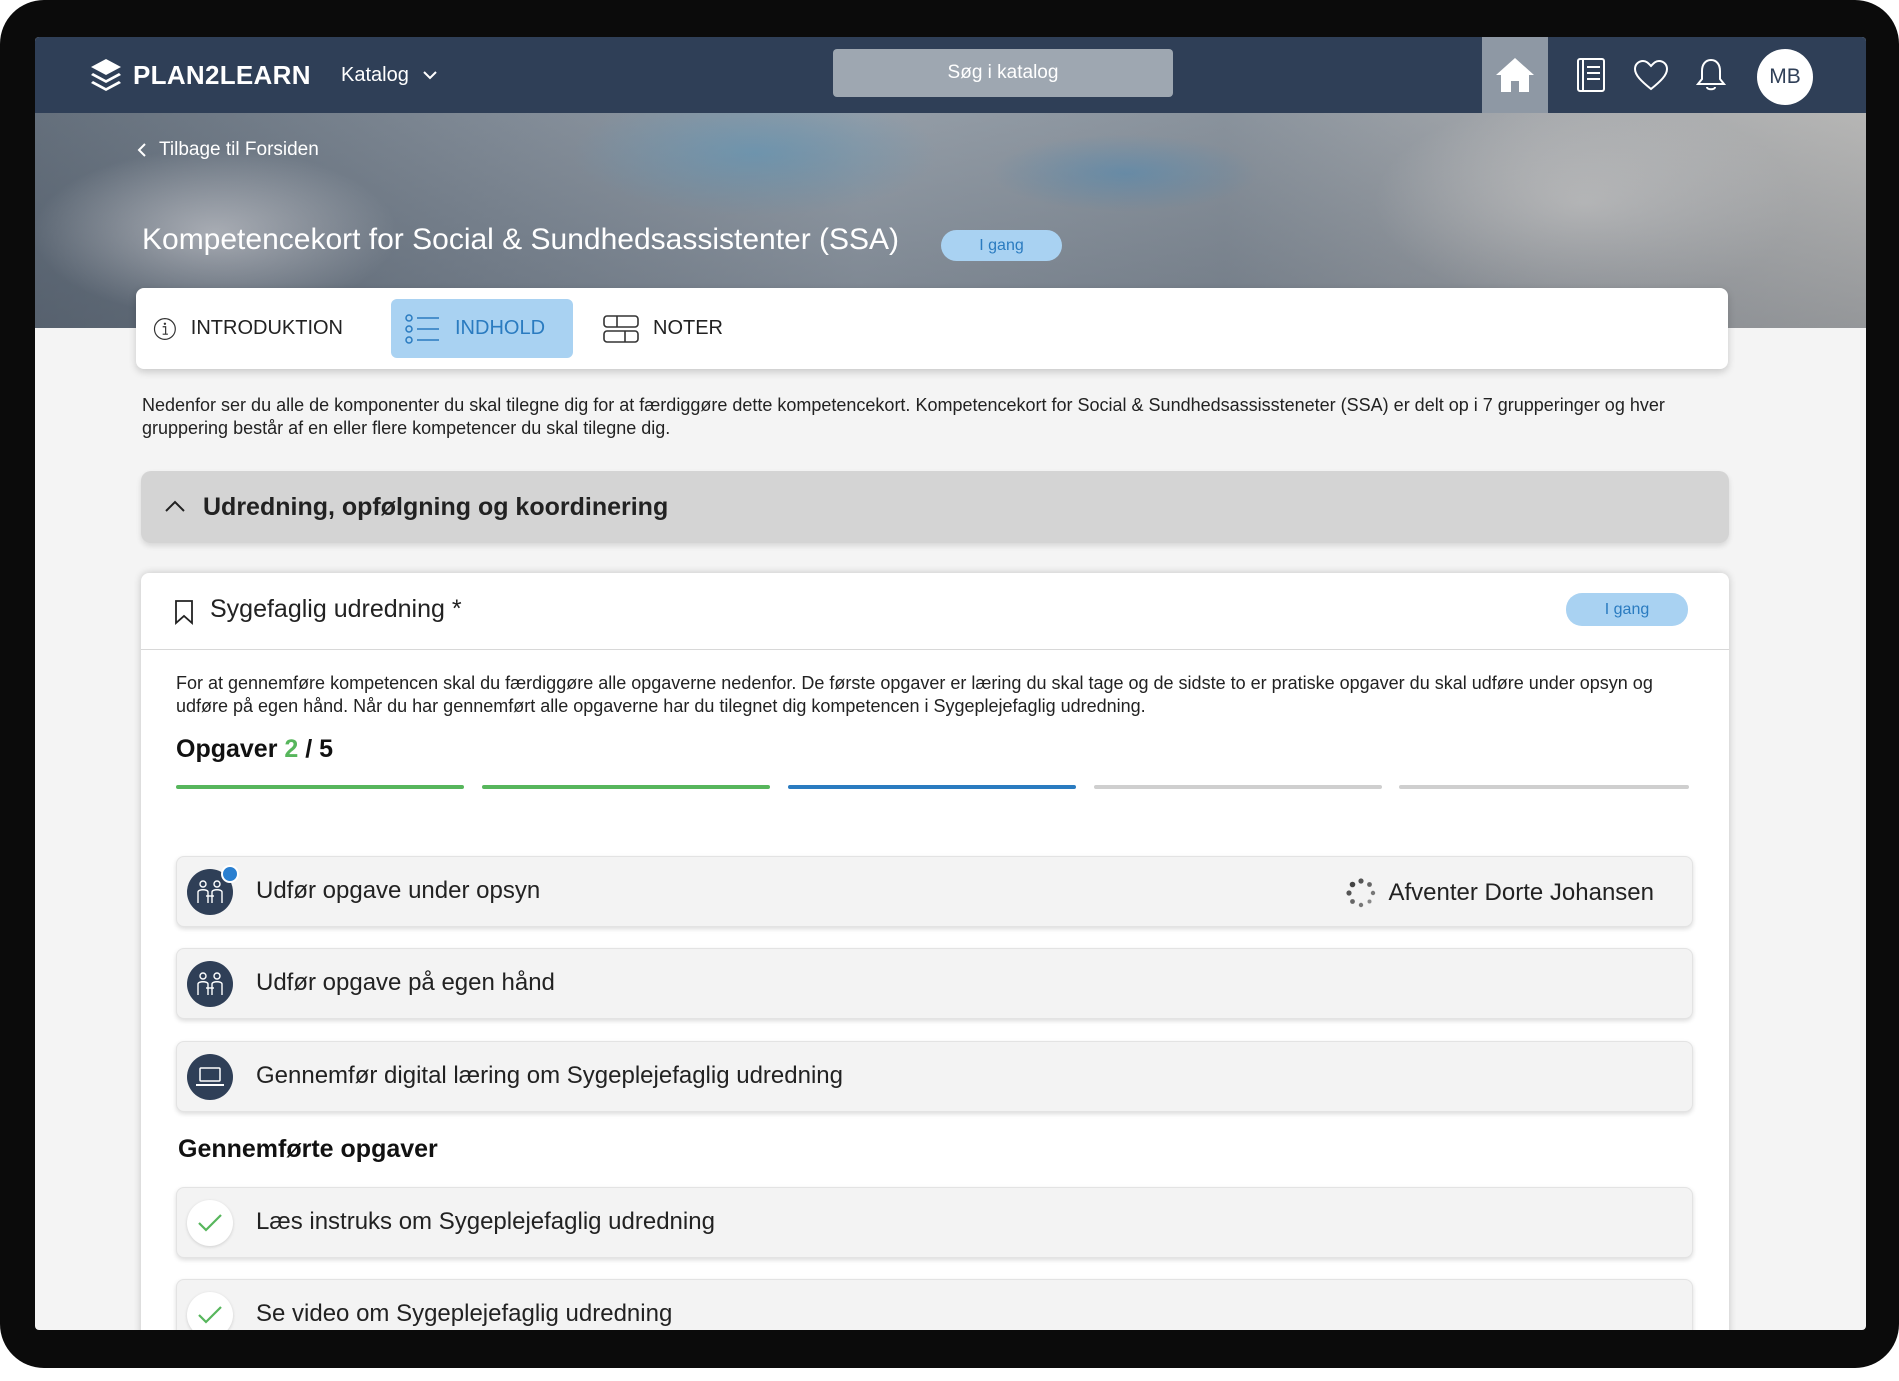 The image size is (1899, 1381). I want to click on library-button, so click(1591, 75).